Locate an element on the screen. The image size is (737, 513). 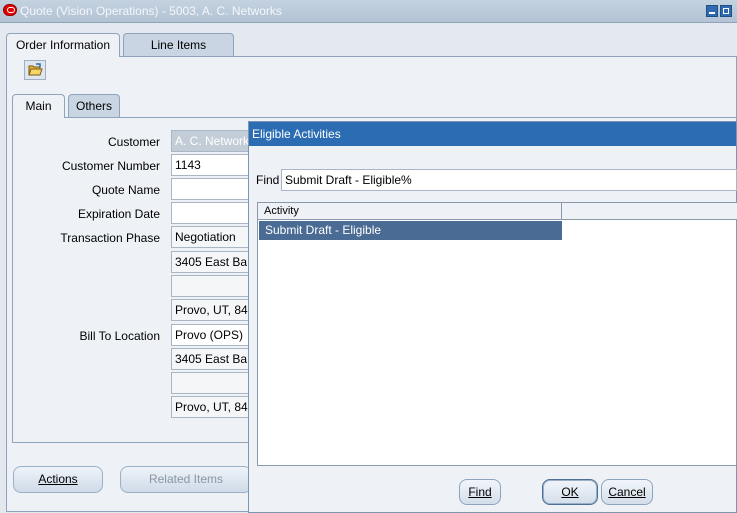
expiration-date-label: Expiration Date is located at coordinates (118, 214).